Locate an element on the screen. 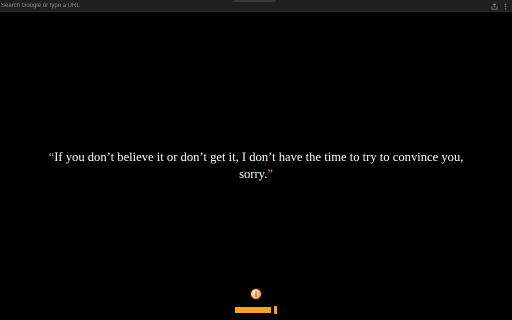 The image size is (512, 320). progress-end-tick is located at coordinates (275, 310).